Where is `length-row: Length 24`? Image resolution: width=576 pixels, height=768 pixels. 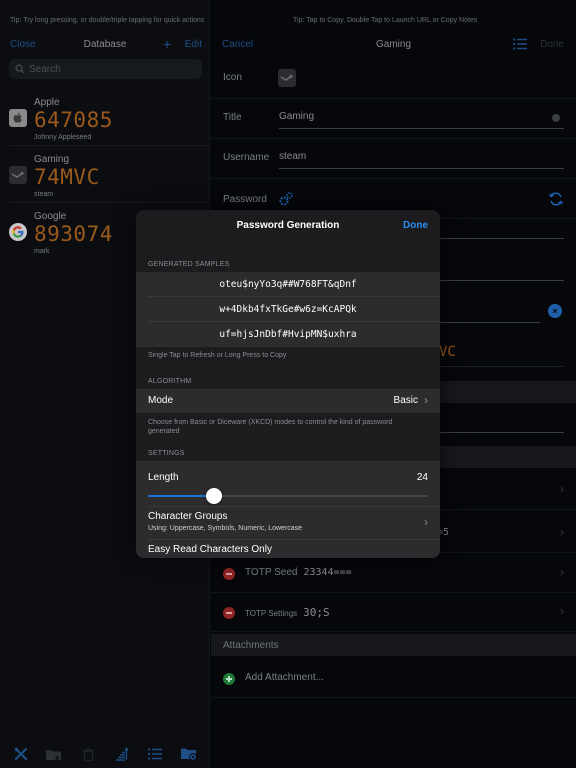
length-row: Length 24 is located at coordinates (288, 483).